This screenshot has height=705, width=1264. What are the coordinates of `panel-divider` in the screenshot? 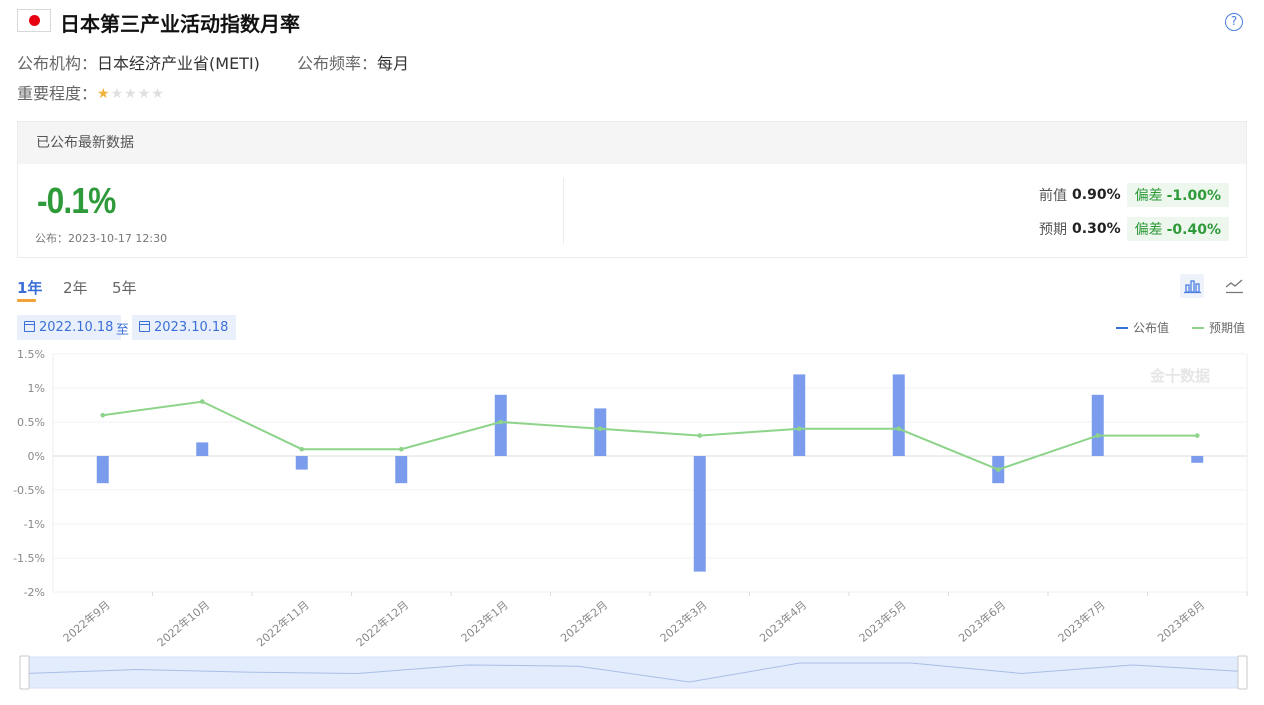 It's located at (563, 211).